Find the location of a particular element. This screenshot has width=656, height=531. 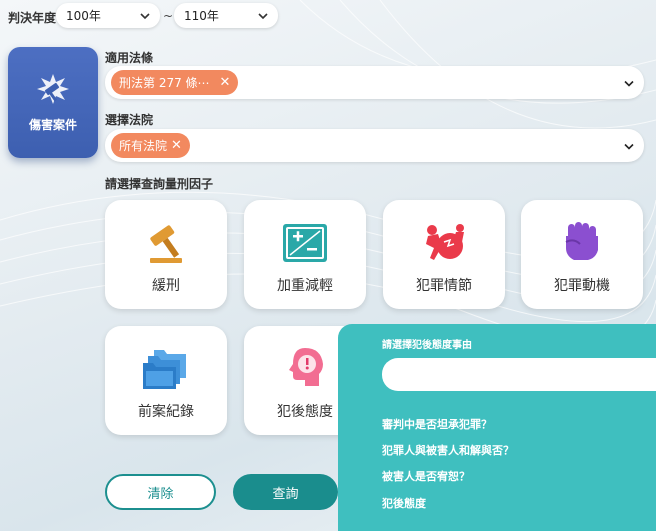

law-chip: 刑法第 277 條⋯ ✕ is located at coordinates (175, 82).